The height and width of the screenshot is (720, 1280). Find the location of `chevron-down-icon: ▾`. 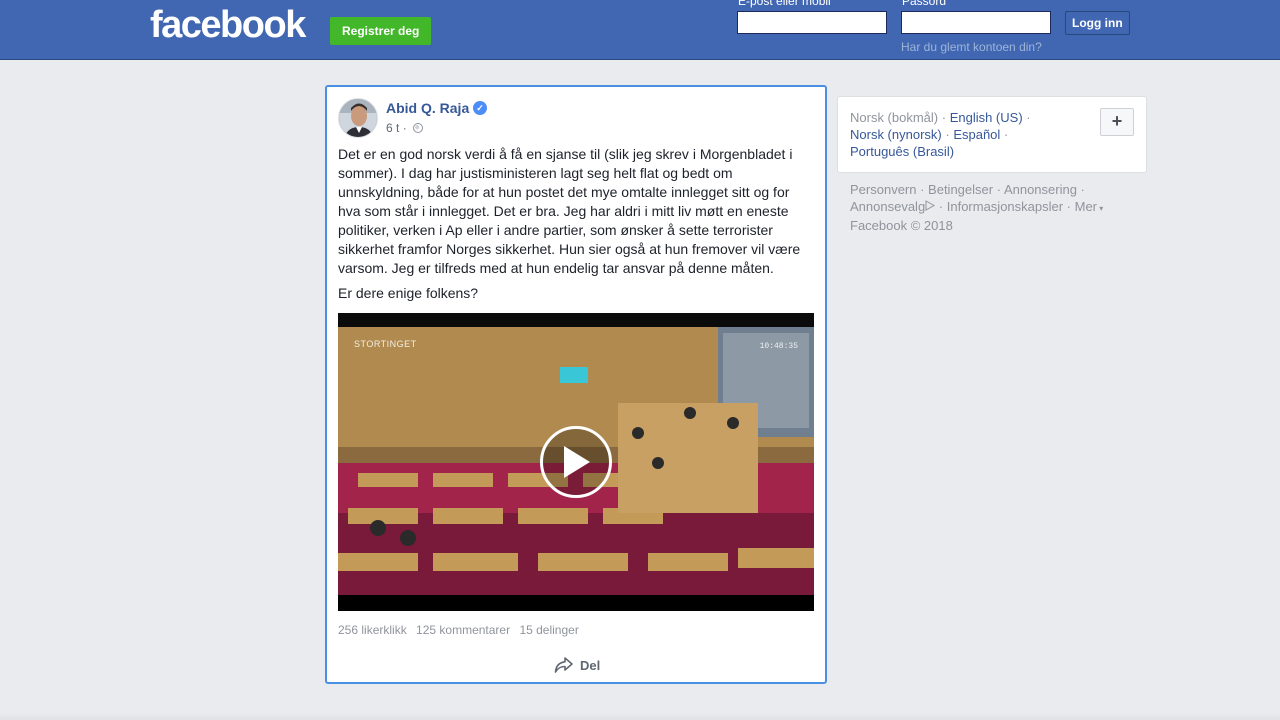

chevron-down-icon: ▾ is located at coordinates (1100, 208).